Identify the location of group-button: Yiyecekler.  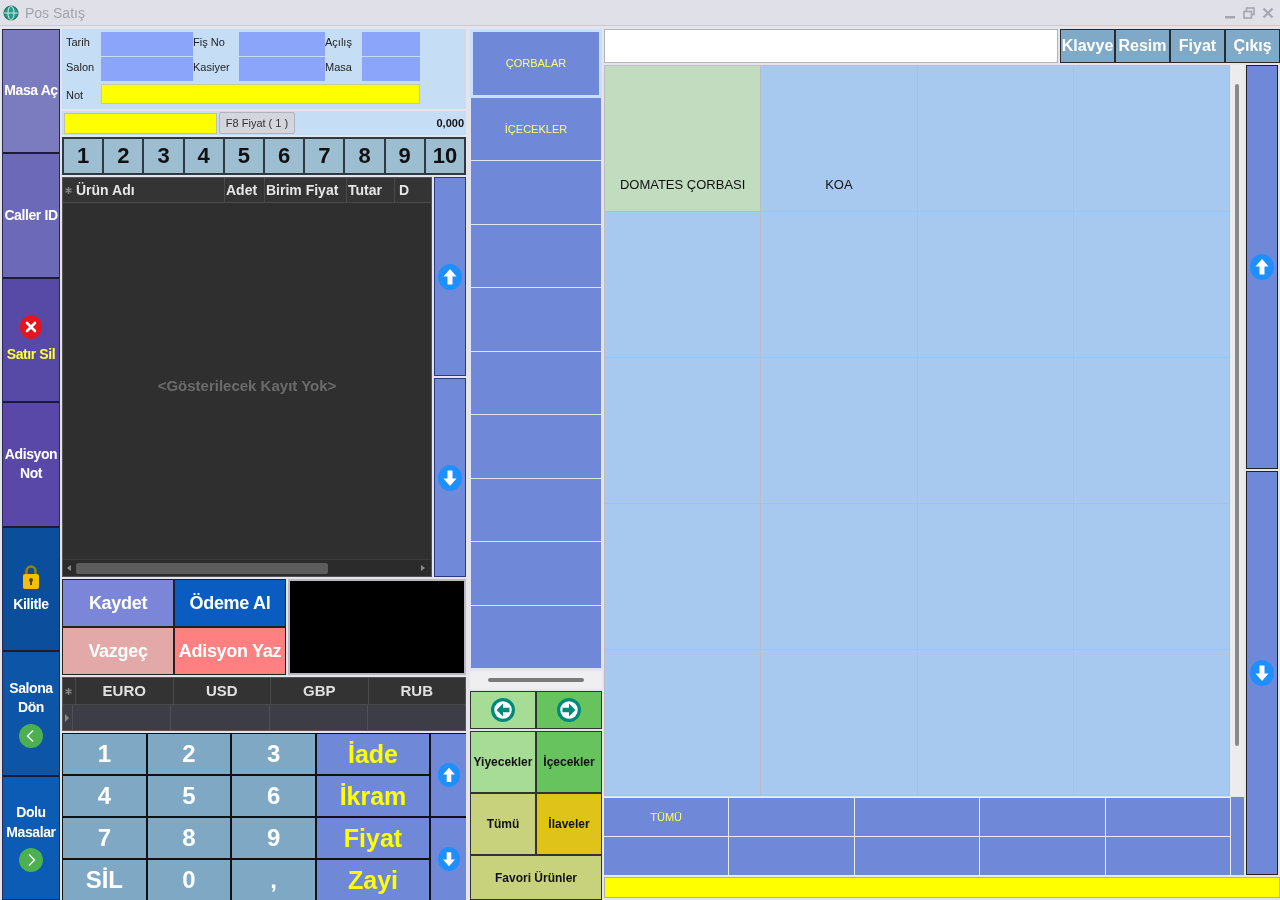
(503, 762).